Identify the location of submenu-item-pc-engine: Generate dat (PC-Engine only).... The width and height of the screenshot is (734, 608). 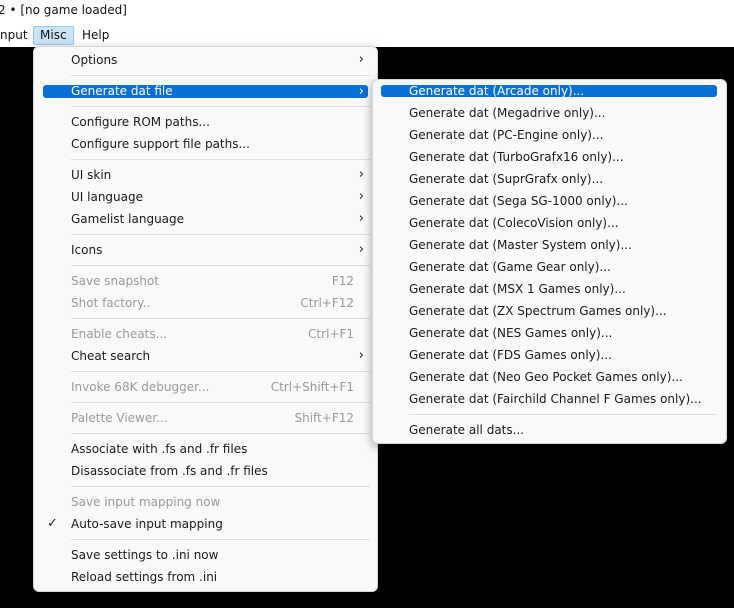
(549, 135).